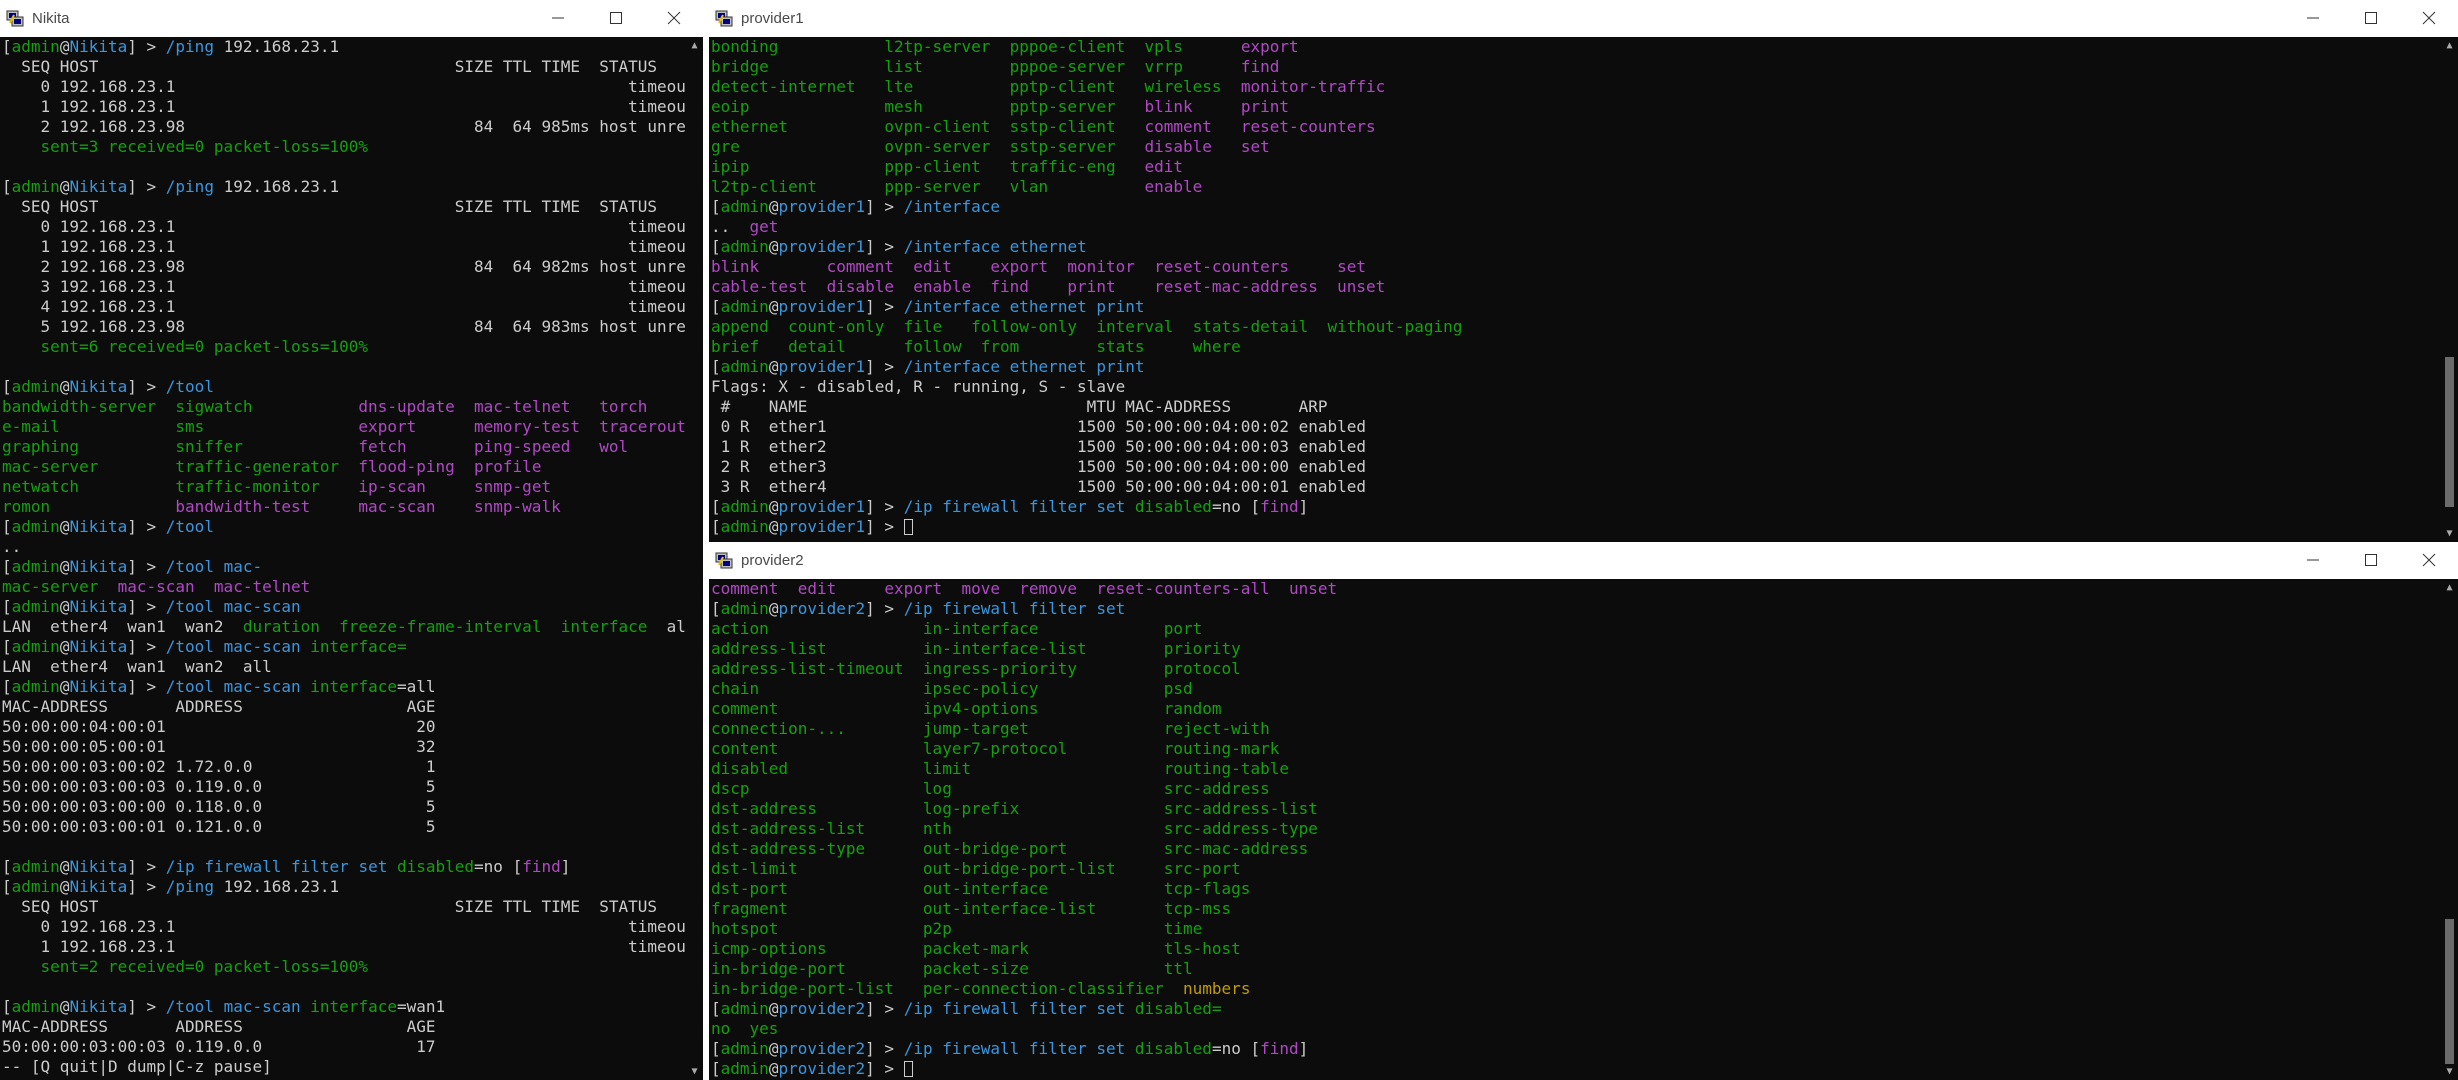  Describe the element at coordinates (180, 426) in the screenshot. I see `terminal-text: e-mail sms` at that location.